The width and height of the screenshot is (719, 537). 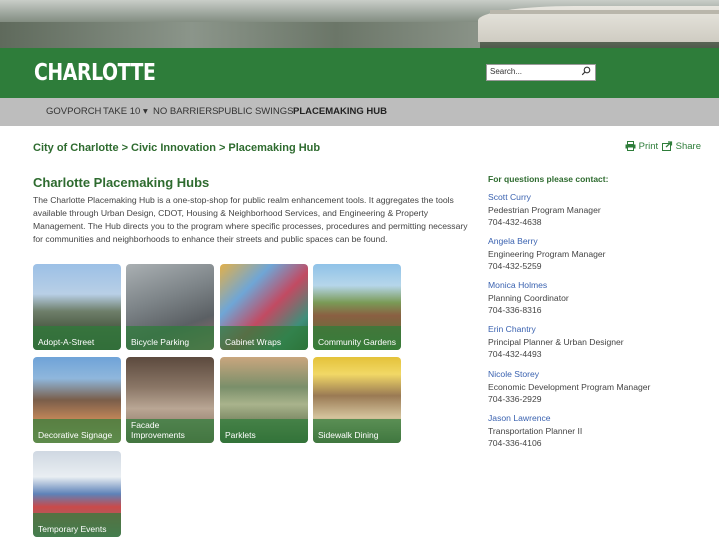 I want to click on contact-phone: 704-336-8316, so click(x=515, y=310).